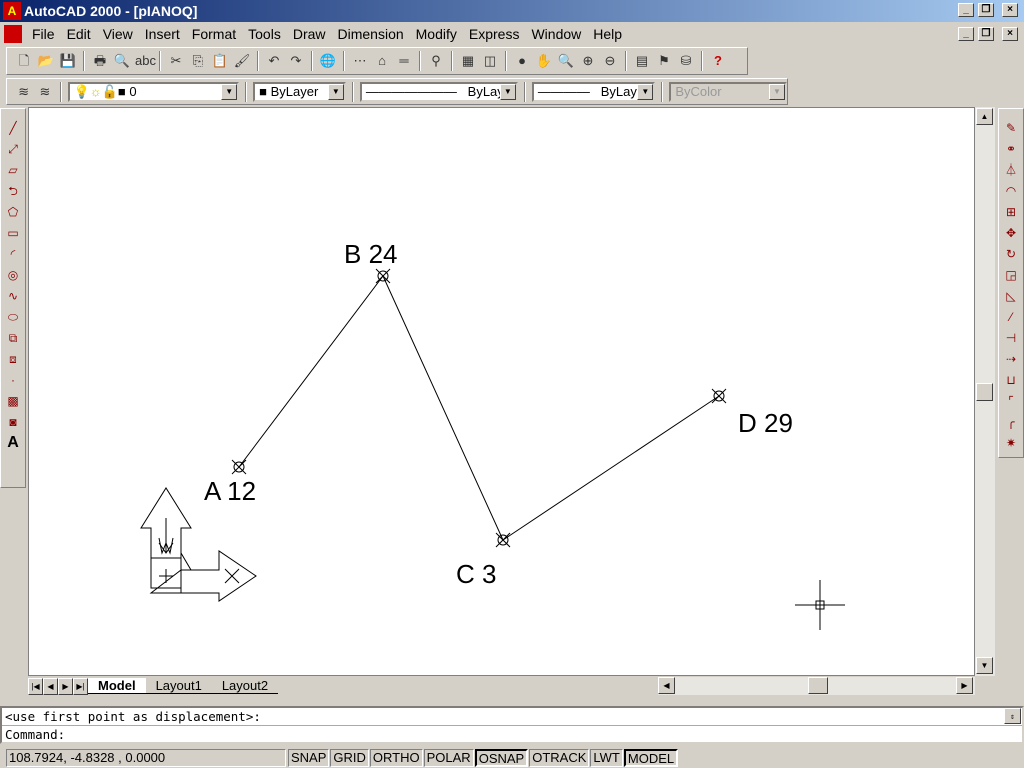 This screenshot has width=1024, height=768. I want to click on horizontal-scrollbar: ◀ ▶, so click(816, 686).